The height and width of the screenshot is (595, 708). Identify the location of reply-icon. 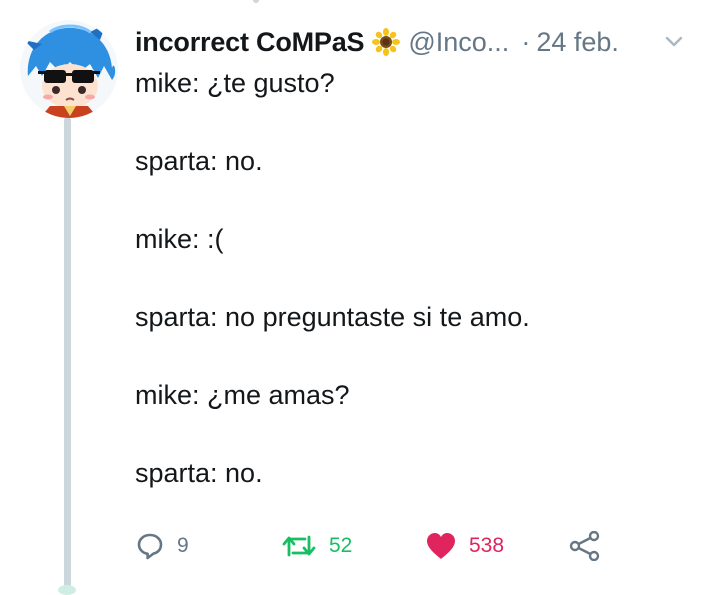
(150, 546).